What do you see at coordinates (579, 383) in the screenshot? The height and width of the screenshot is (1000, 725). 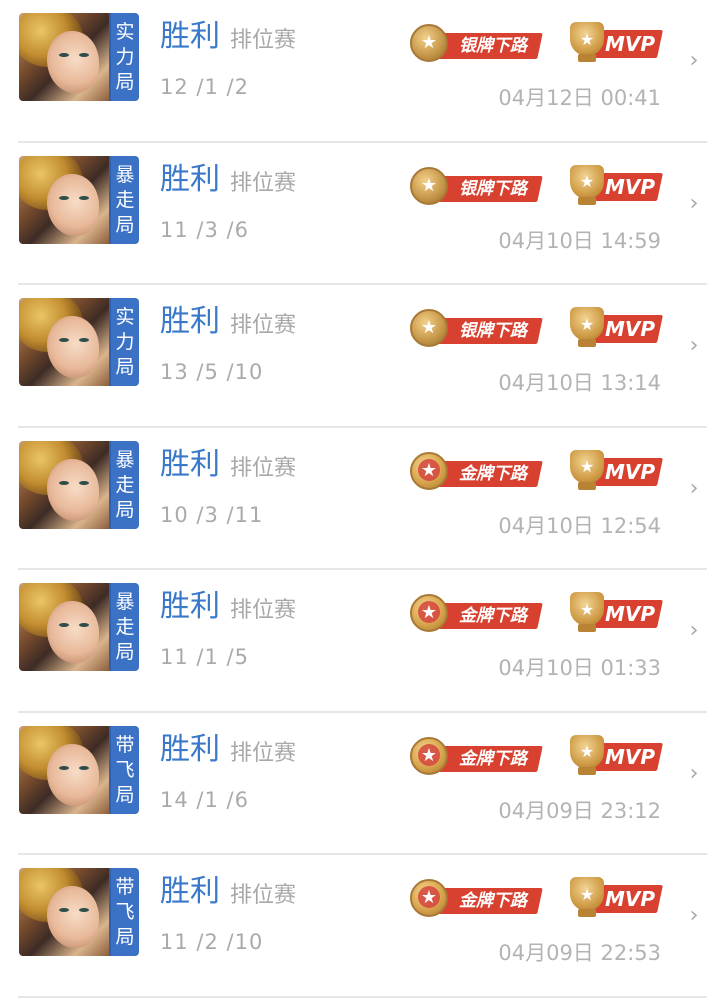 I see `match-time: 04月10日 13:14` at bounding box center [579, 383].